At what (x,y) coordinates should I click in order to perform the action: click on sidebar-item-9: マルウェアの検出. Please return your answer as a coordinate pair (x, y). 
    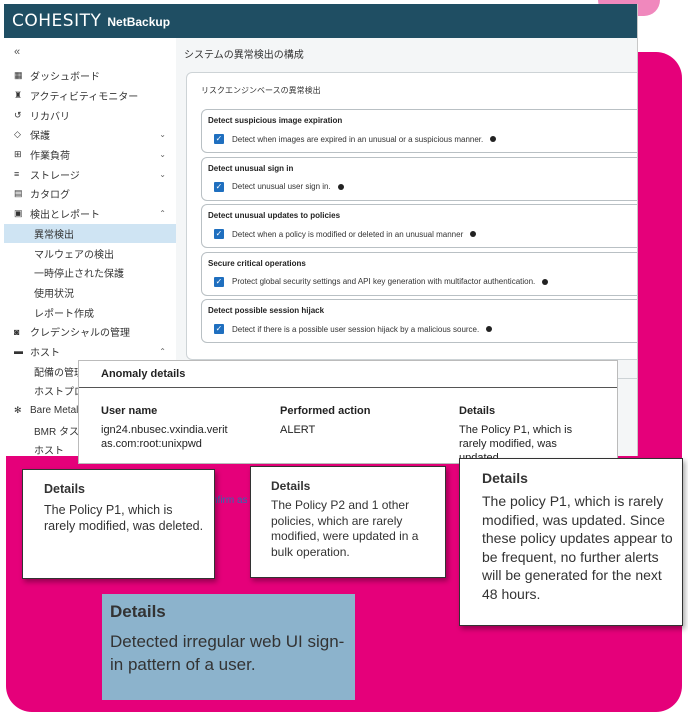
    Looking at the image, I should click on (90, 253).